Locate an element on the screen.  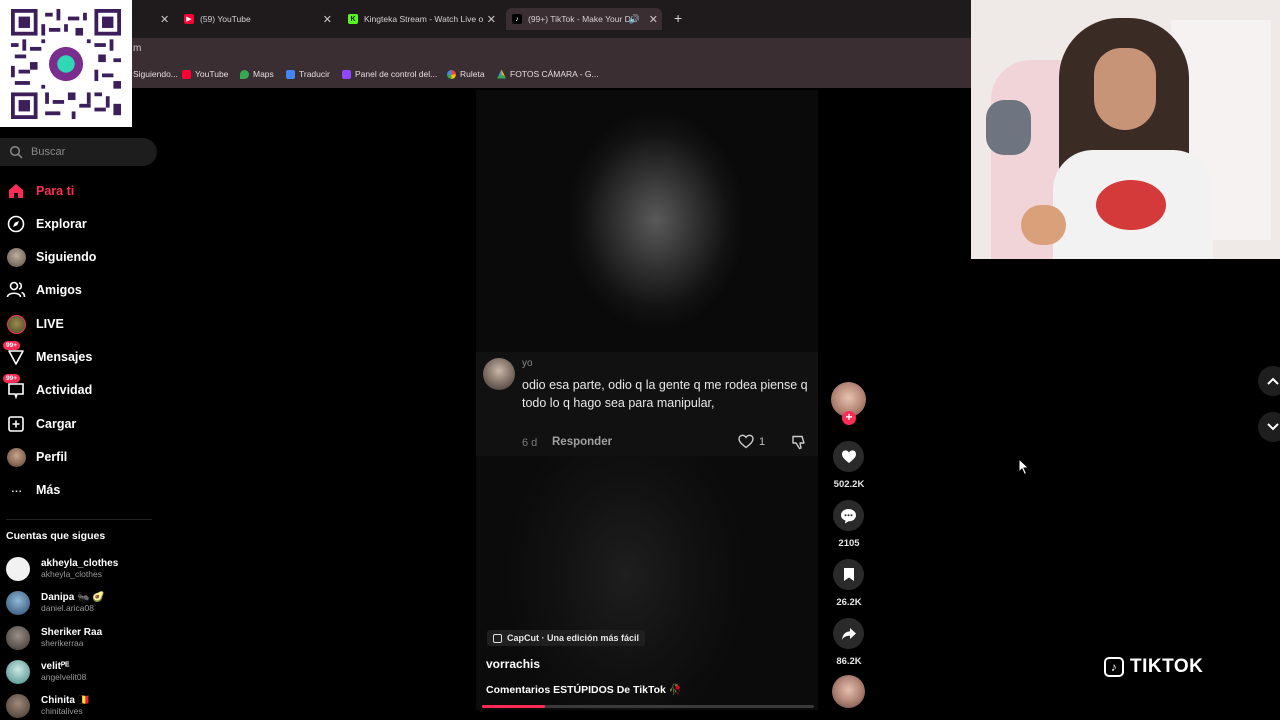
profile-avatar-icon is located at coordinates (16, 457).